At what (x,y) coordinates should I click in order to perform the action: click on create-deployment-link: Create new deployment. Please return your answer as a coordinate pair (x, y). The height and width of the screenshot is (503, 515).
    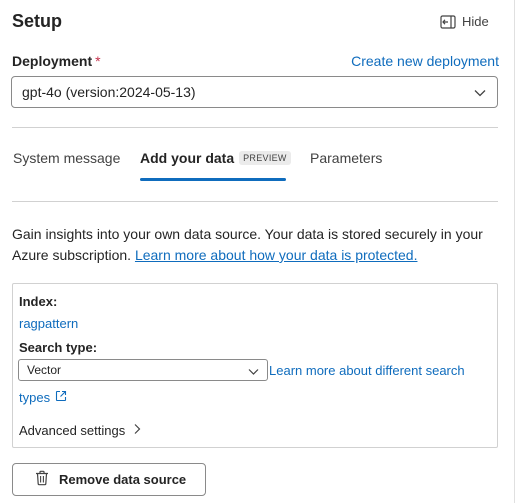
    Looking at the image, I should click on (425, 61).